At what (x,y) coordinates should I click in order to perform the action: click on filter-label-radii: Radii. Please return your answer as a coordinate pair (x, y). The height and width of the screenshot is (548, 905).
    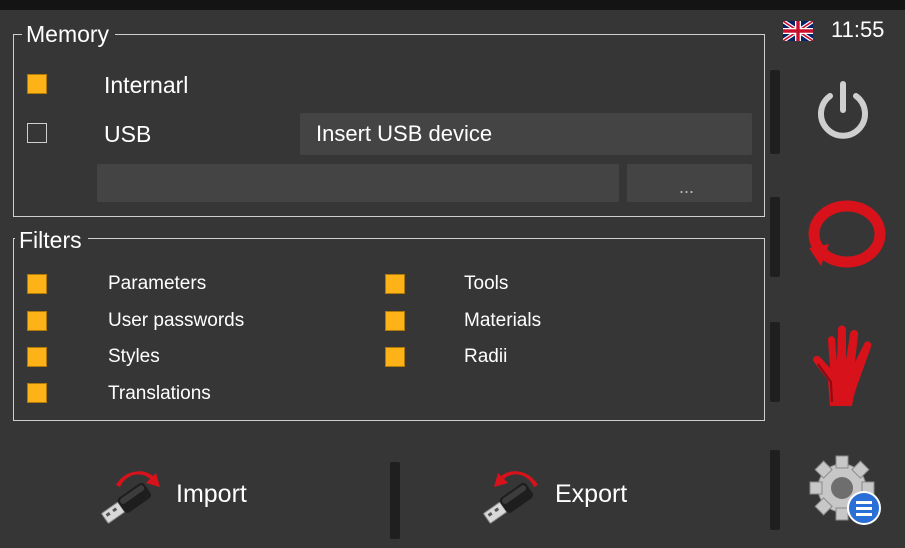
    Looking at the image, I should click on (486, 356).